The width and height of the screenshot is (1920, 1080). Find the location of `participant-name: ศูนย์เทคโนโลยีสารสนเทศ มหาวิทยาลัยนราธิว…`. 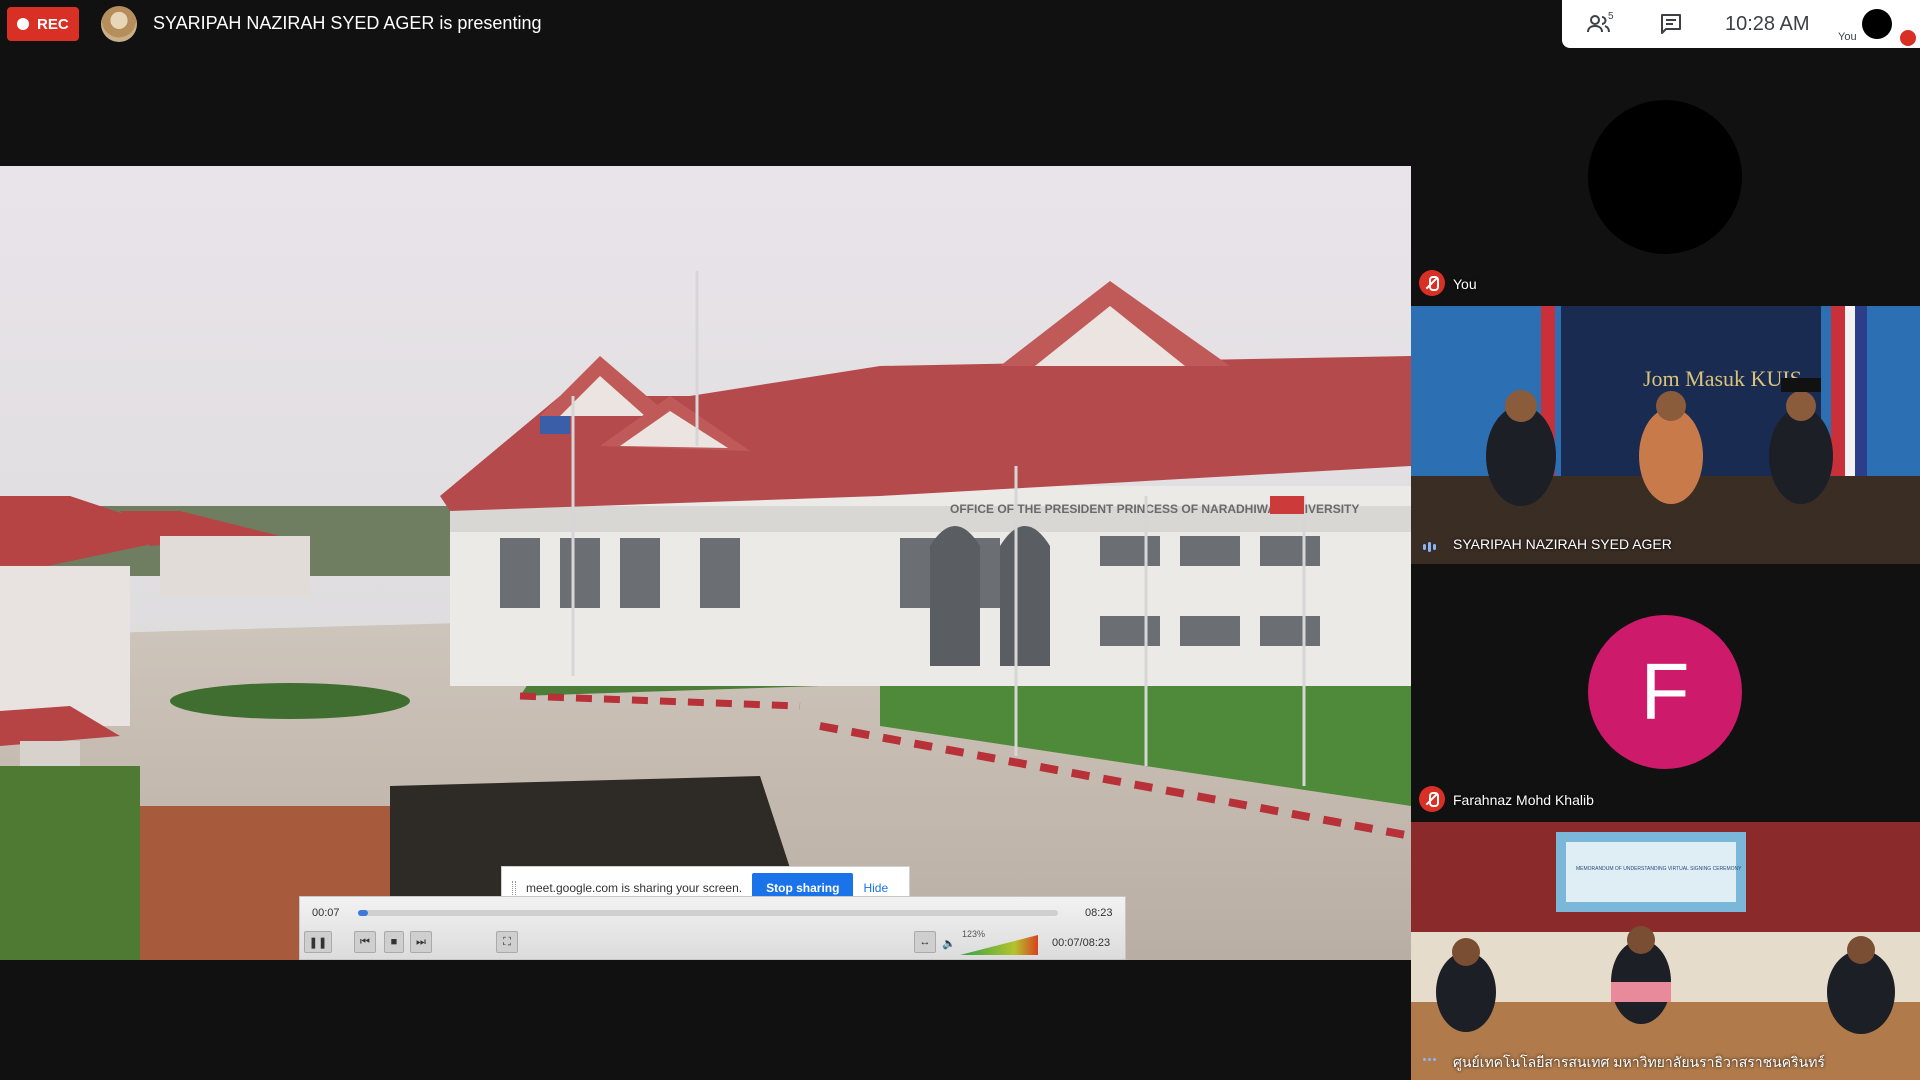

participant-name: ศูนย์เทคโนโลยีสารสนเทศ มหาวิทยาลัยนราธิว… is located at coordinates (1639, 1062).